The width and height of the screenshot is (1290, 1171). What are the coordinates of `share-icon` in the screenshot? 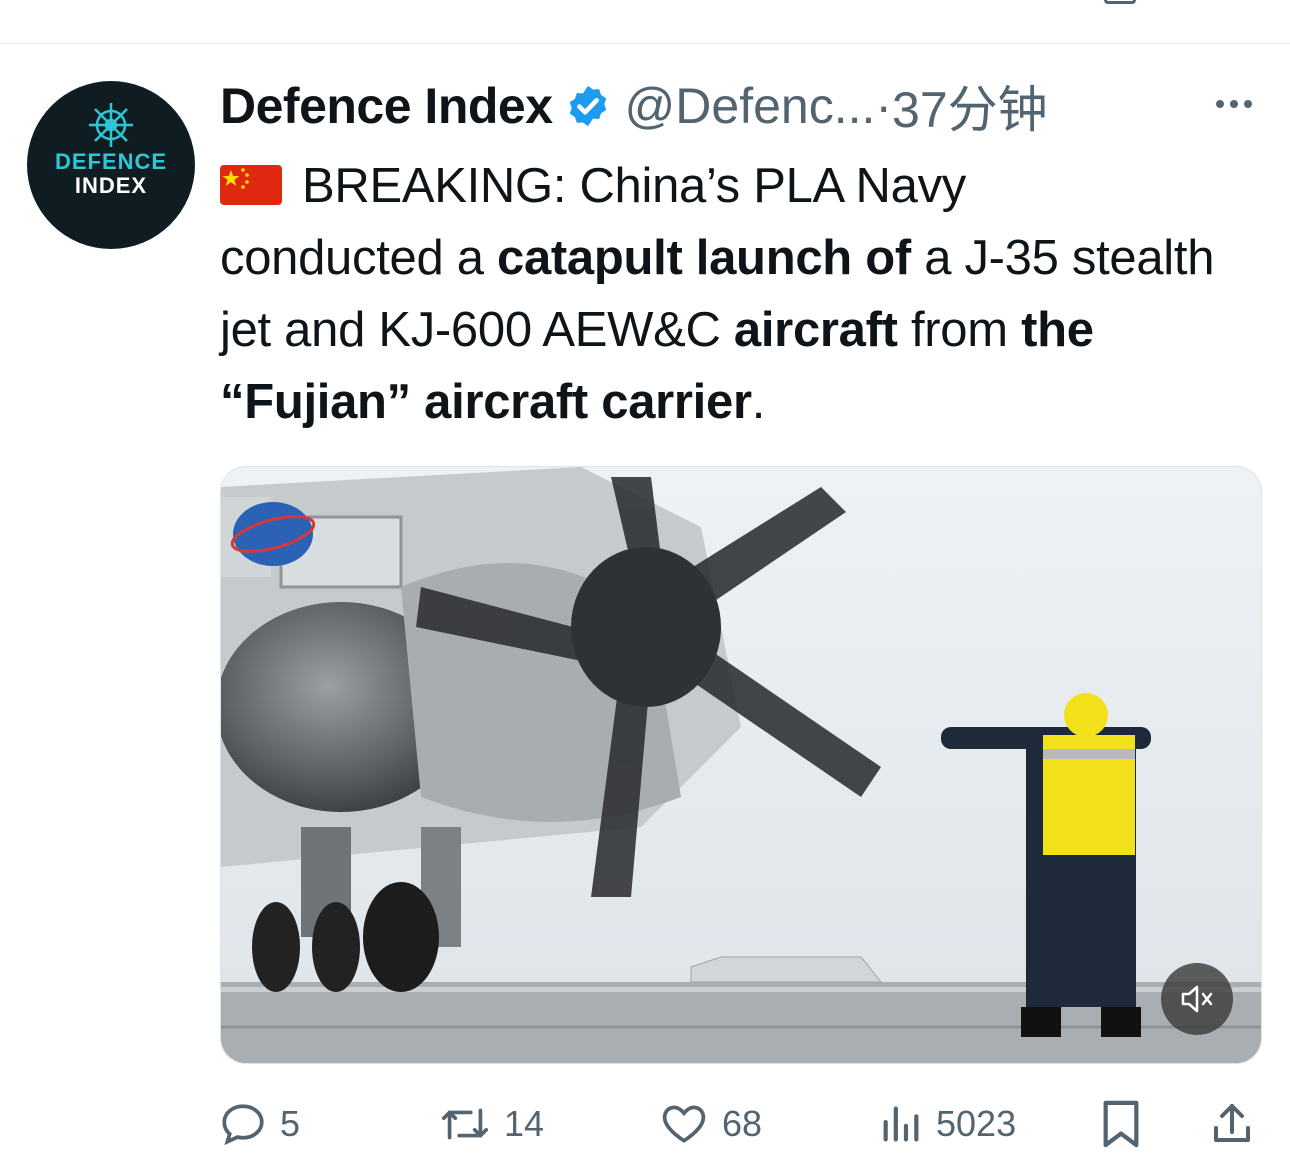 It's located at (1232, 1123).